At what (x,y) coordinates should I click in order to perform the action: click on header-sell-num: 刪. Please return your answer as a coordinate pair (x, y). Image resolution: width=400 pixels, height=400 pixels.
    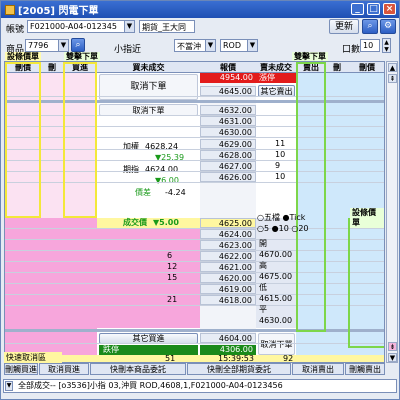
    Looking at the image, I should click on (337, 67).